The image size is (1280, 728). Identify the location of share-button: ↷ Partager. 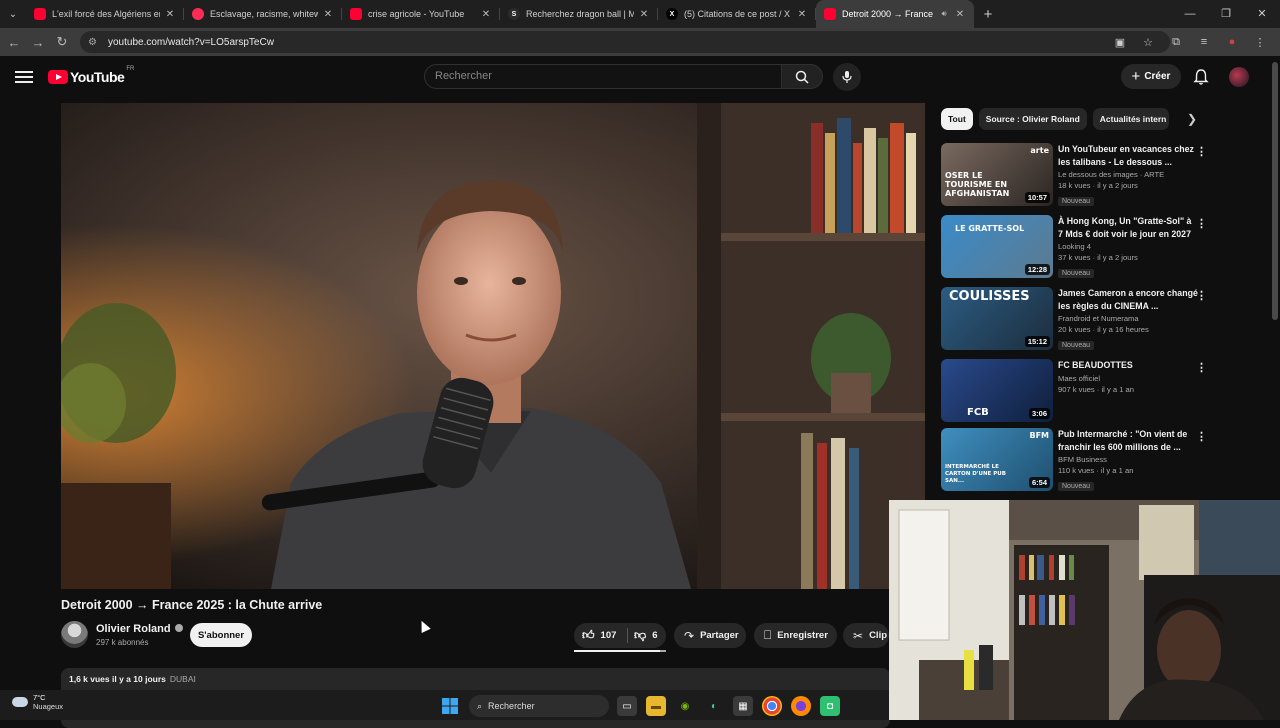
(710, 635).